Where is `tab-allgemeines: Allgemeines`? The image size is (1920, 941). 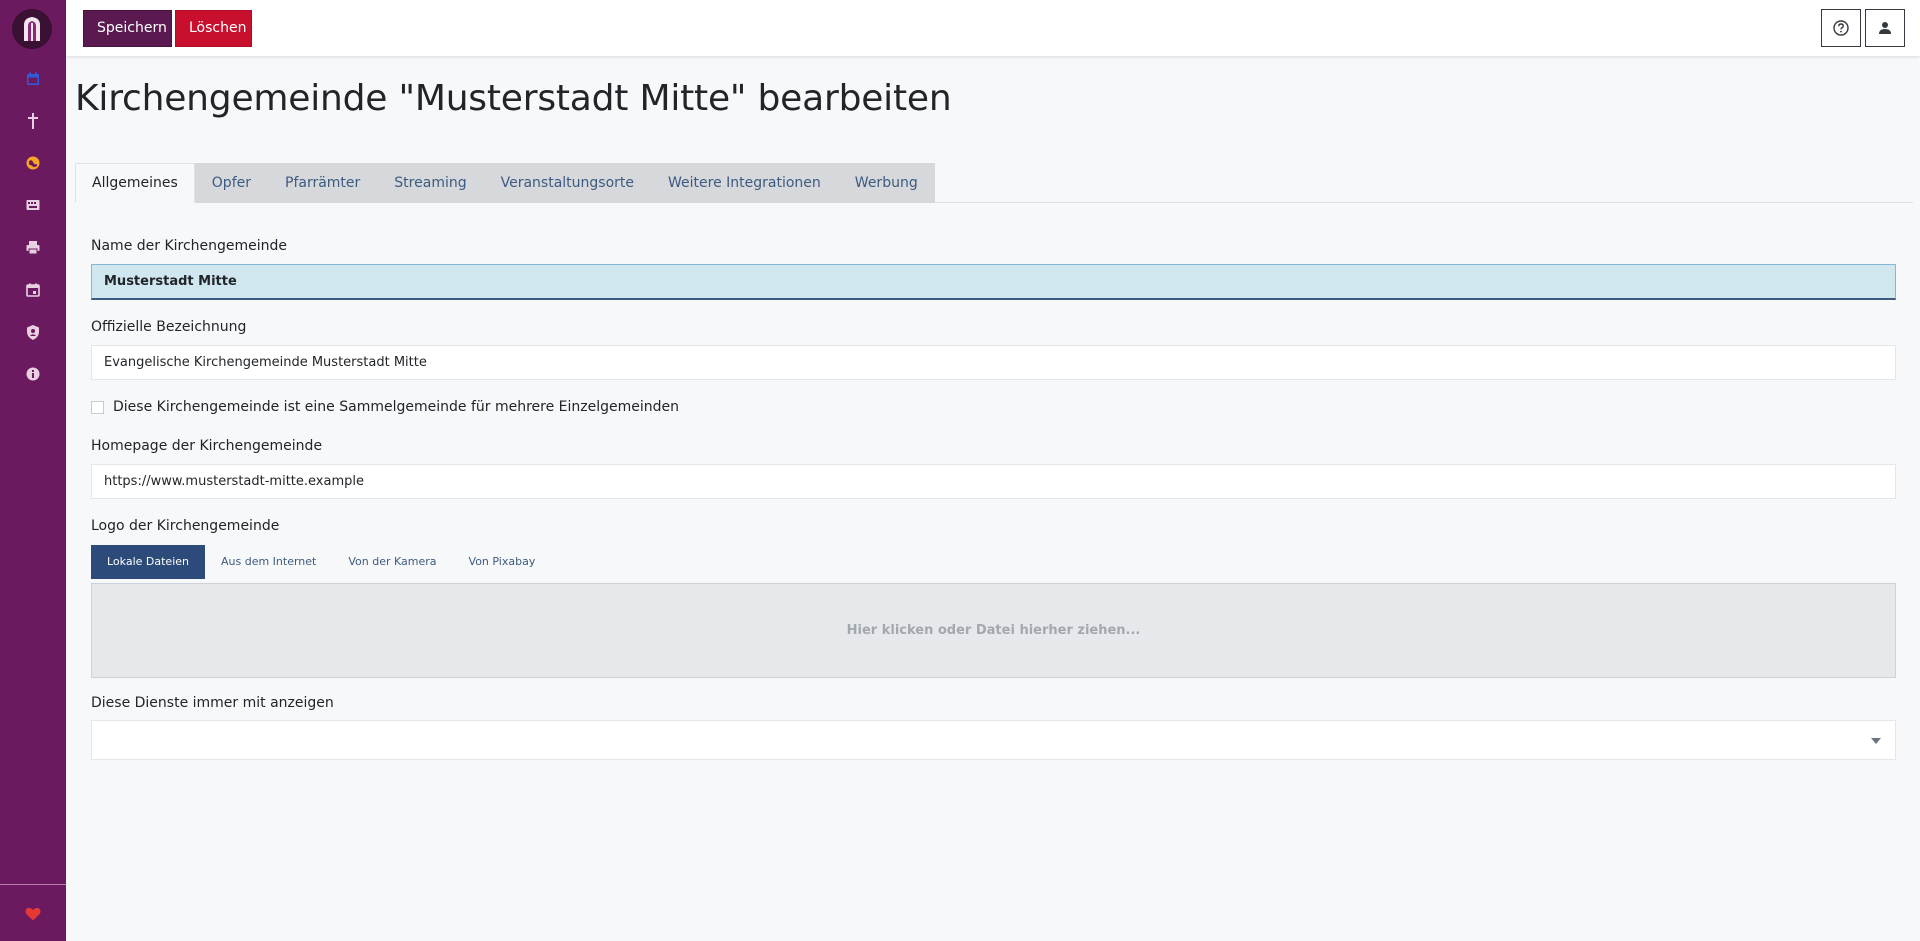 tab-allgemeines: Allgemeines is located at coordinates (135, 183).